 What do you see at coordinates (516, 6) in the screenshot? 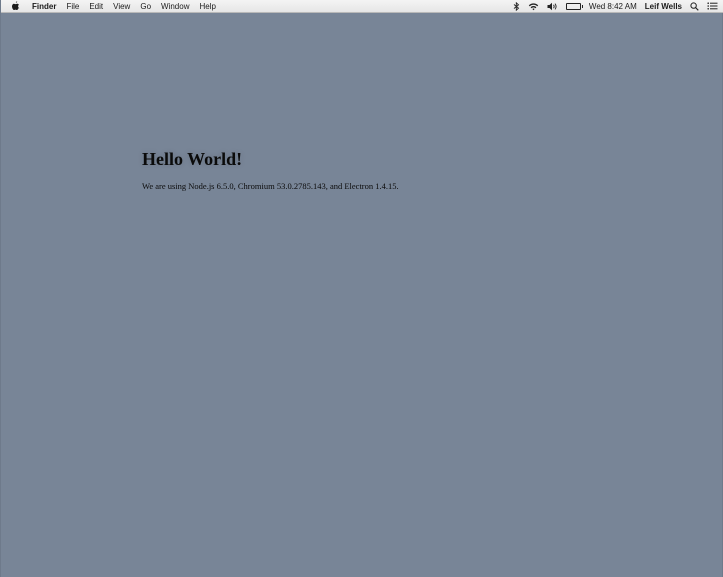
I see `bluetooth-icon` at bounding box center [516, 6].